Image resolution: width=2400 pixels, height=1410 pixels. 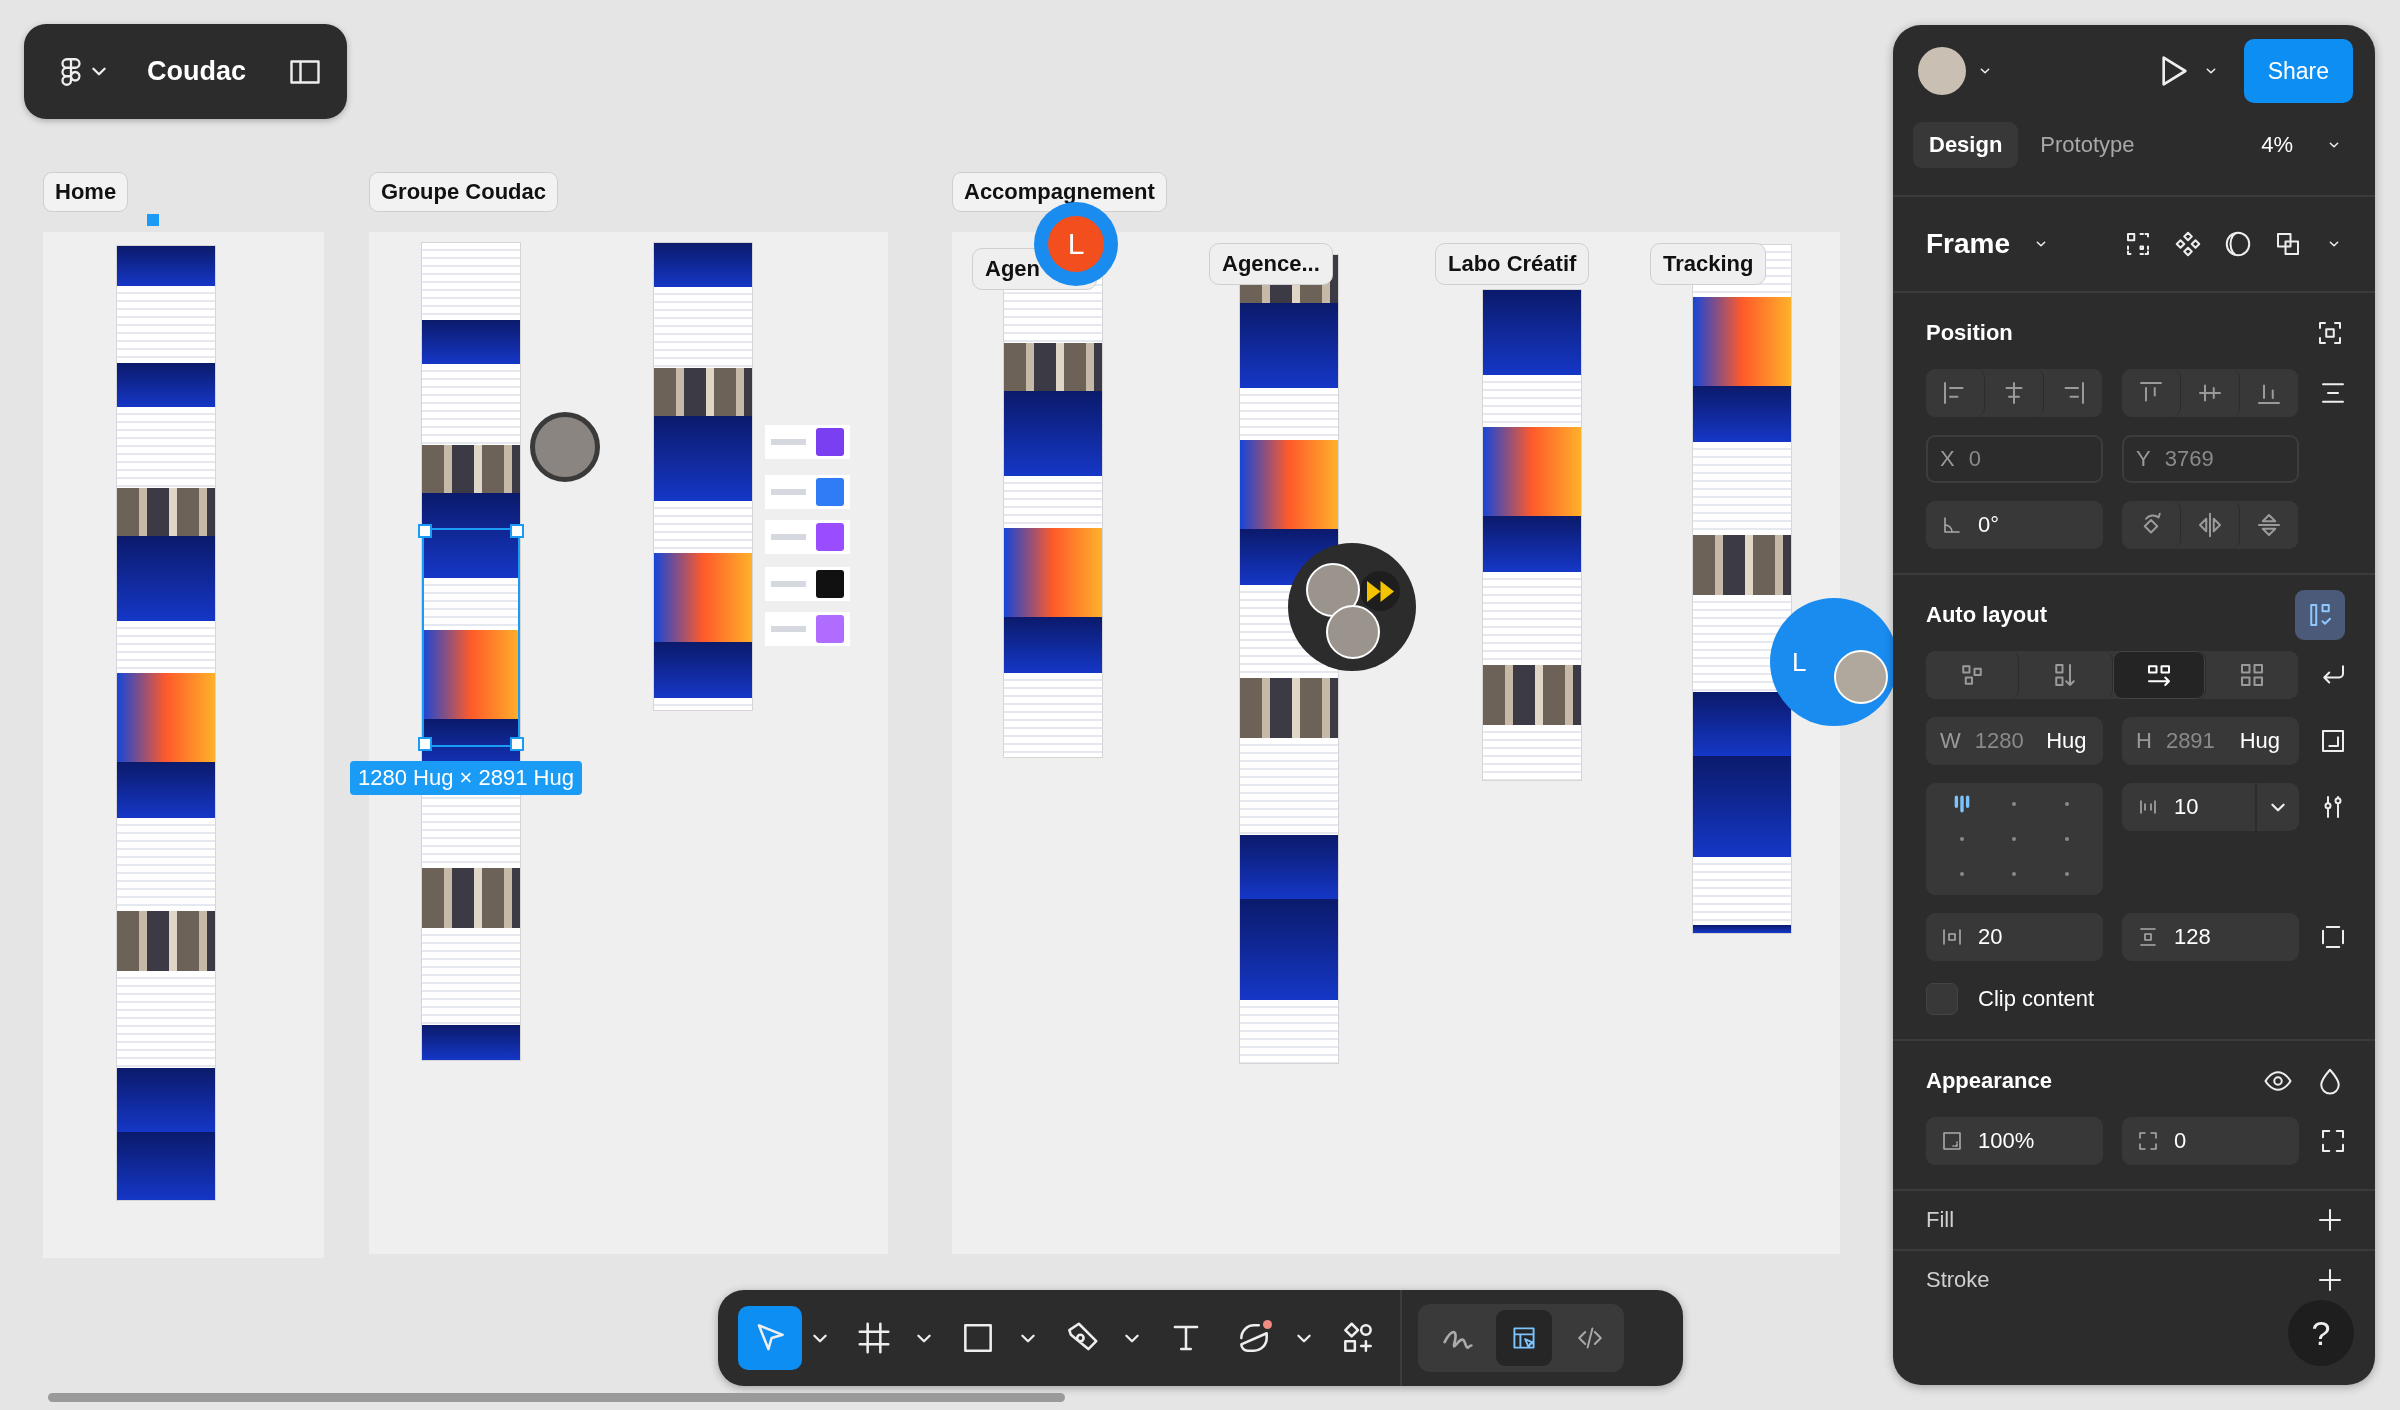 What do you see at coordinates (153, 220) in the screenshot?
I see `selection-marker` at bounding box center [153, 220].